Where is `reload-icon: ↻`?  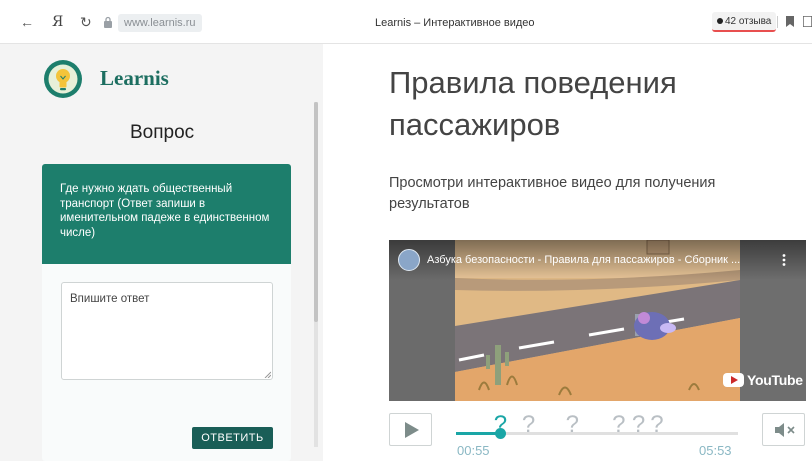
reload-icon: ↻ is located at coordinates (86, 22).